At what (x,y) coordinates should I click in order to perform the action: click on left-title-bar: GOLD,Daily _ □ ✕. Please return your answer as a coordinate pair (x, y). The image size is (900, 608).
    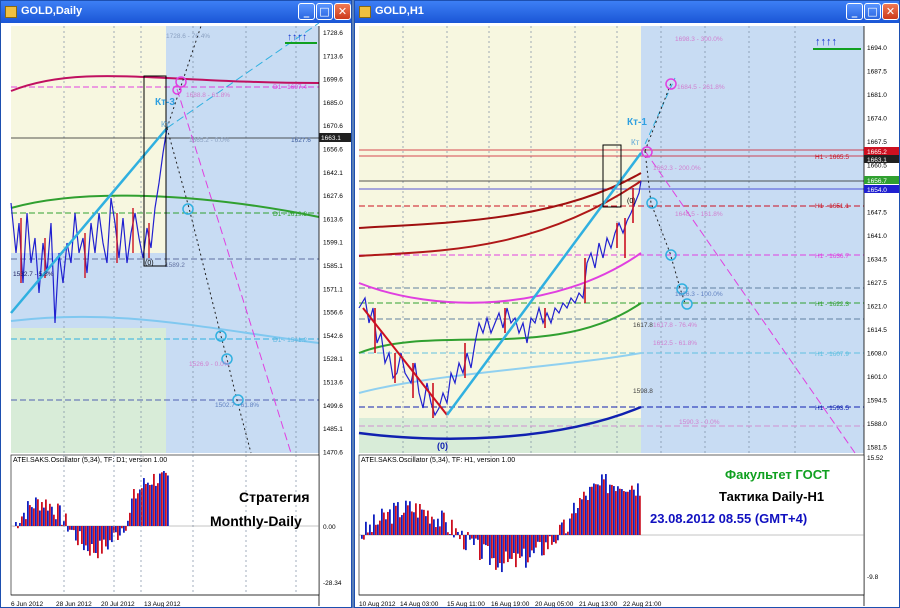
    Looking at the image, I should click on (176, 12).